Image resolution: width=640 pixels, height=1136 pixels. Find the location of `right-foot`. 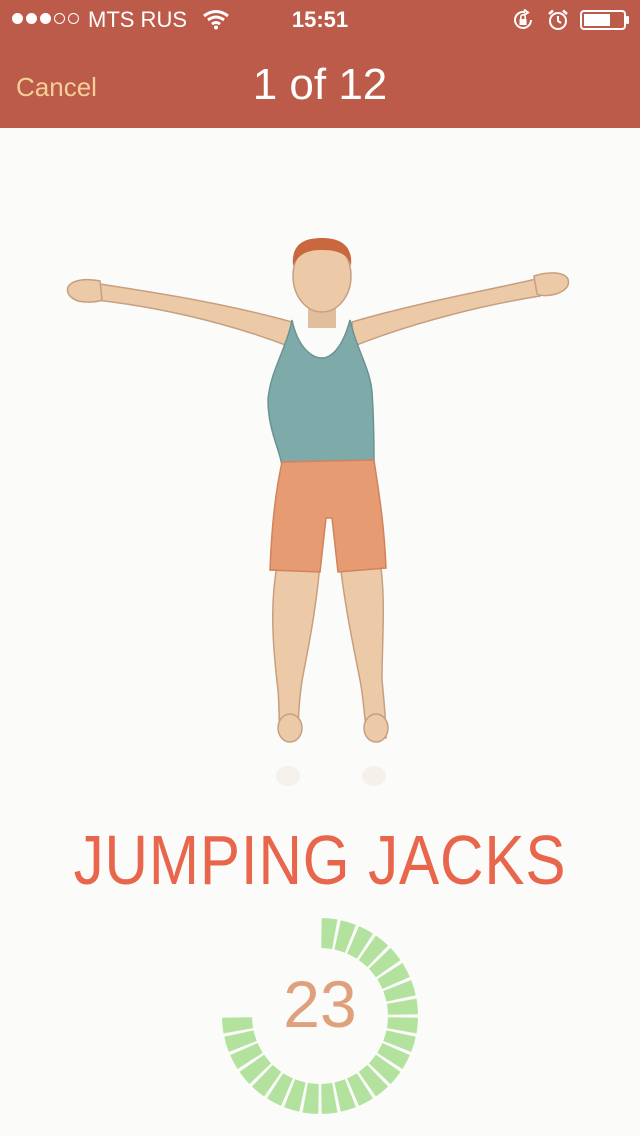

right-foot is located at coordinates (376, 728).